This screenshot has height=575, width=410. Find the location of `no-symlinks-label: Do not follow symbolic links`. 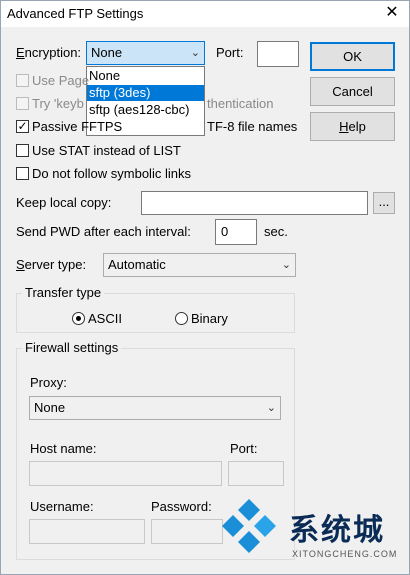

no-symlinks-label: Do not follow symbolic links is located at coordinates (111, 173).